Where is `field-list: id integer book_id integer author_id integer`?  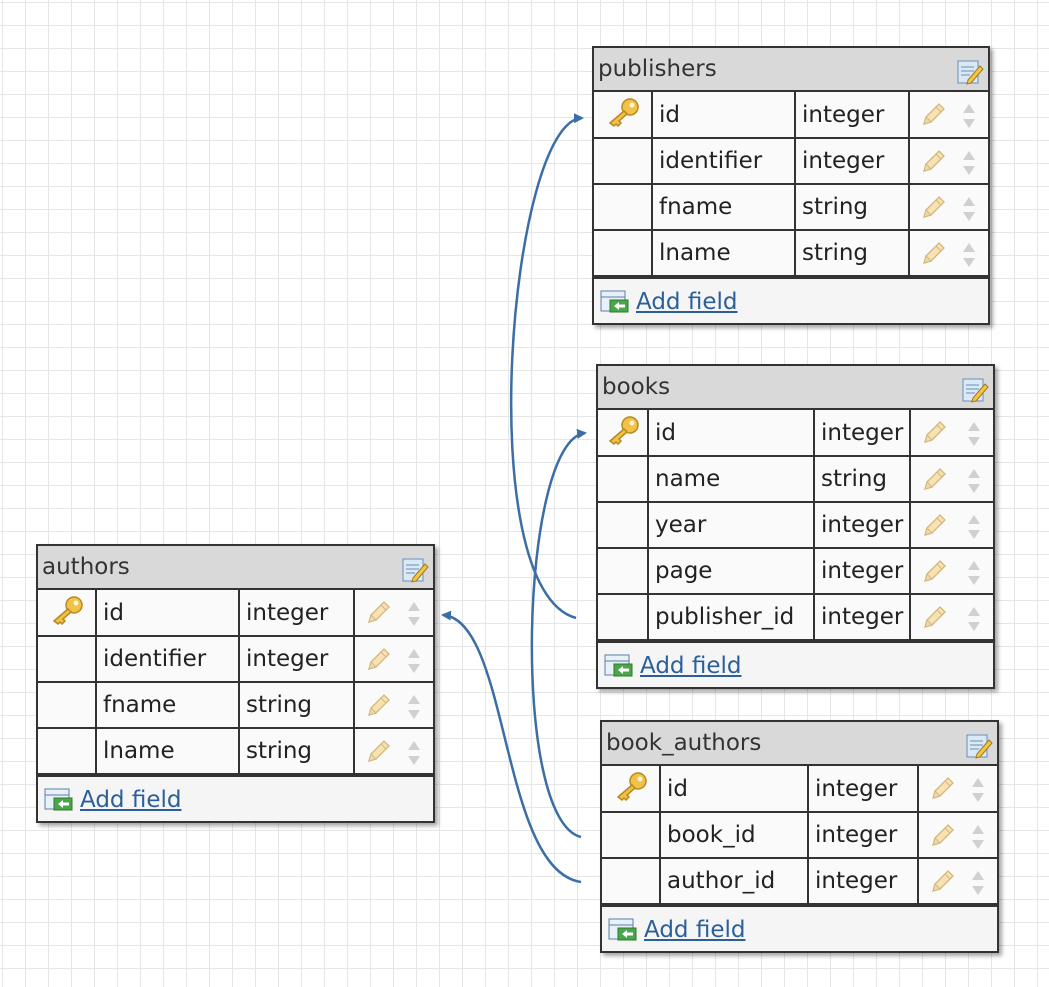 field-list: id integer book_id integer author_id integer is located at coordinates (799, 835).